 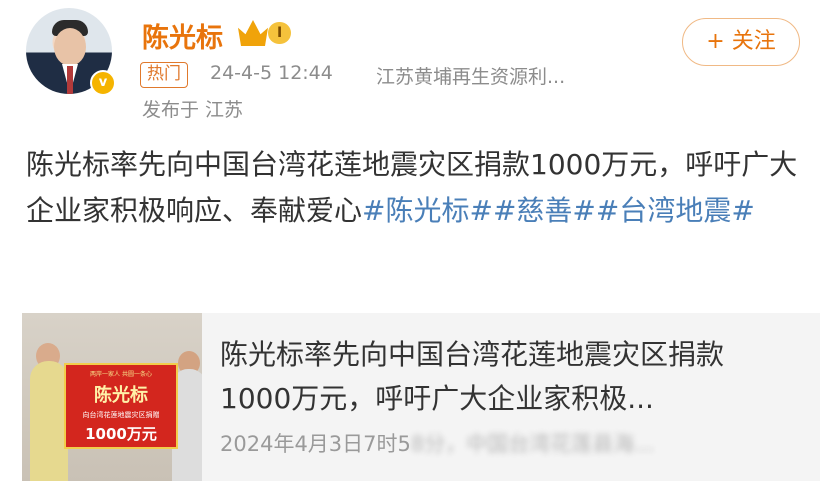 What do you see at coordinates (121, 395) in the screenshot?
I see `banner-name: 陈光标` at bounding box center [121, 395].